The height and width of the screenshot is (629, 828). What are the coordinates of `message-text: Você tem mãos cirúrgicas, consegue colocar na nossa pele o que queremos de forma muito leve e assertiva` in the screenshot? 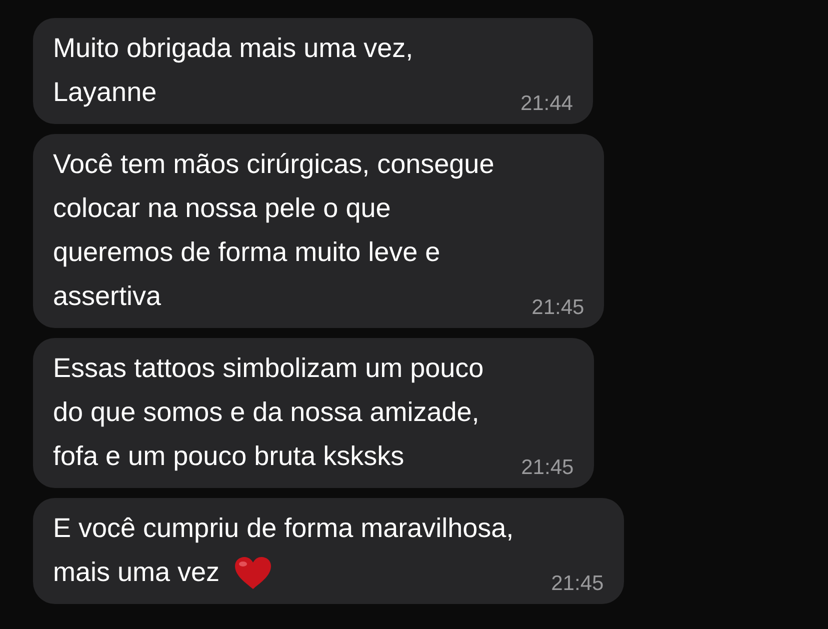 It's located at (273, 230).